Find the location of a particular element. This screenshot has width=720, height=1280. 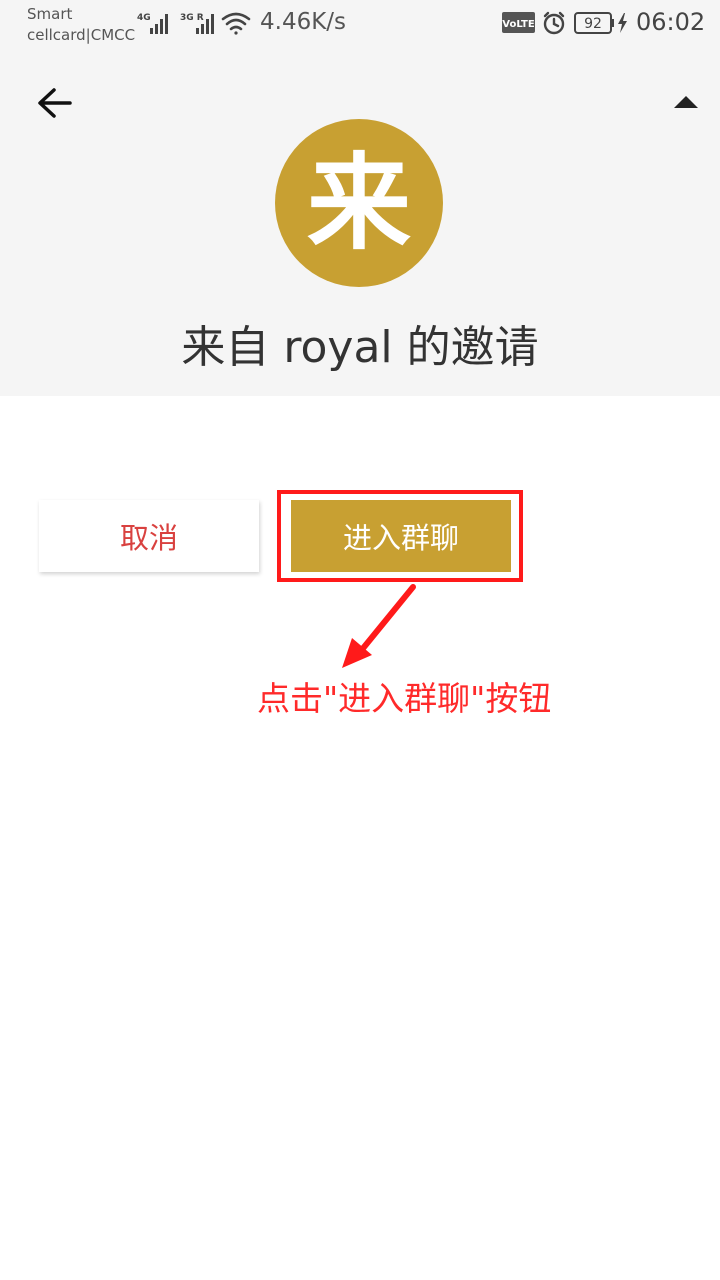

net2-label: 3G R is located at coordinates (192, 18).